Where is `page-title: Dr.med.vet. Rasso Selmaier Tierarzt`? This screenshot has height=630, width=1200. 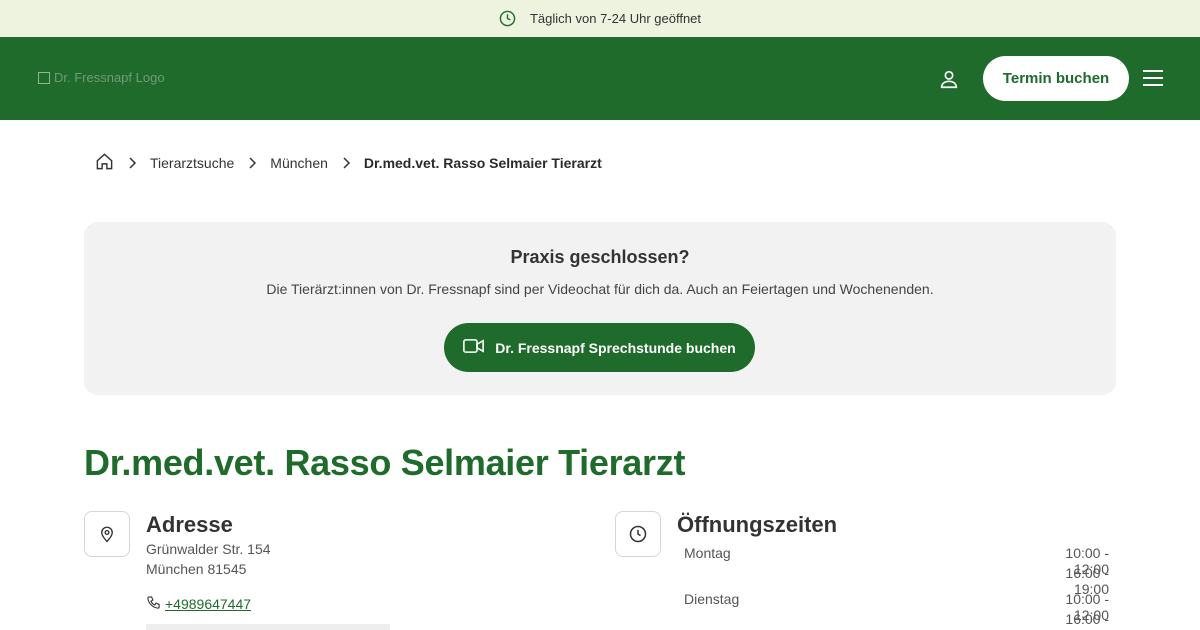 page-title: Dr.med.vet. Rasso Selmaier Tierarzt is located at coordinates (385, 462).